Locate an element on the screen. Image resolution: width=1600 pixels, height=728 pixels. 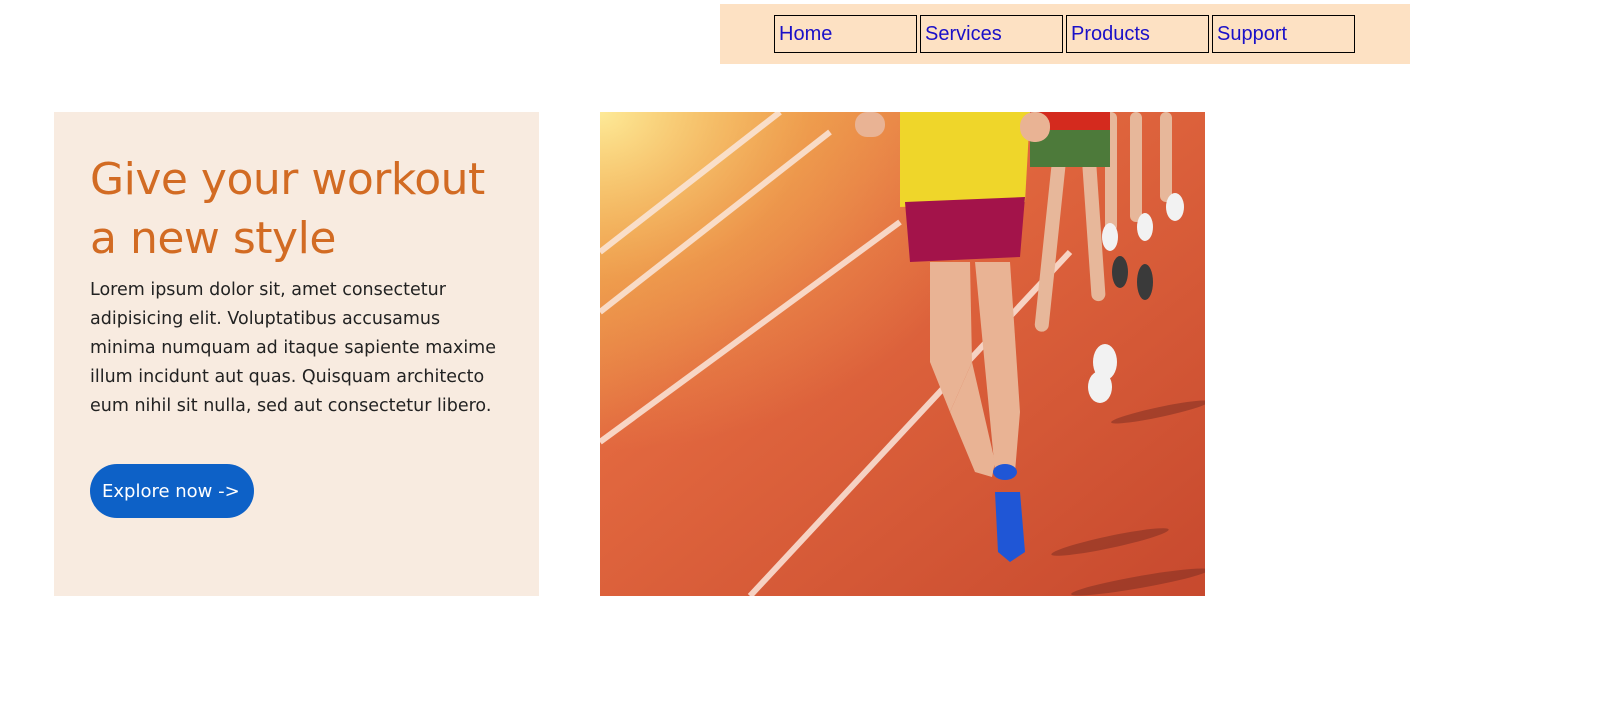
nav-item-products: Products is located at coordinates (1137, 34).